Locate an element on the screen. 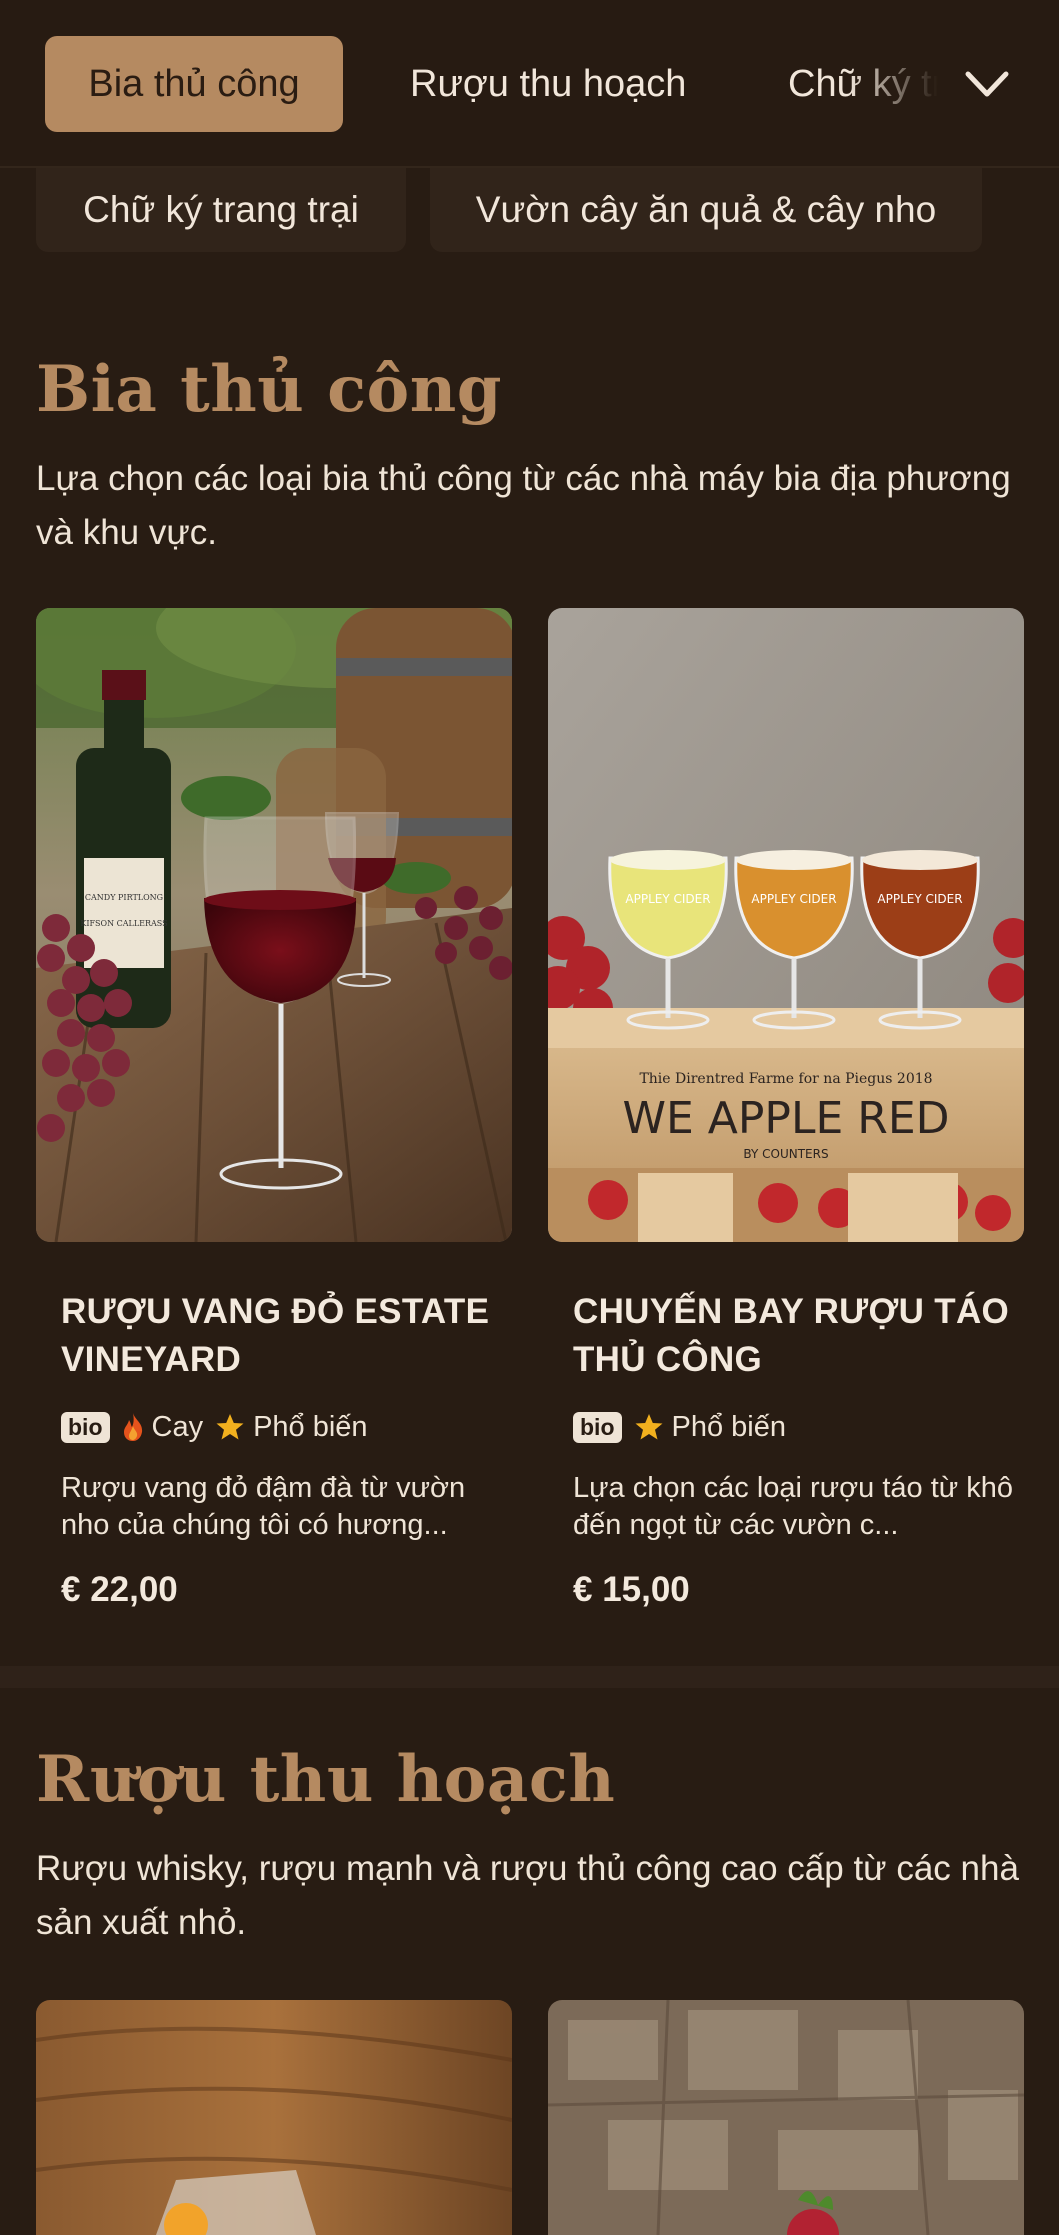 The height and width of the screenshot is (2235, 1059). fire-icon is located at coordinates (132, 1427).